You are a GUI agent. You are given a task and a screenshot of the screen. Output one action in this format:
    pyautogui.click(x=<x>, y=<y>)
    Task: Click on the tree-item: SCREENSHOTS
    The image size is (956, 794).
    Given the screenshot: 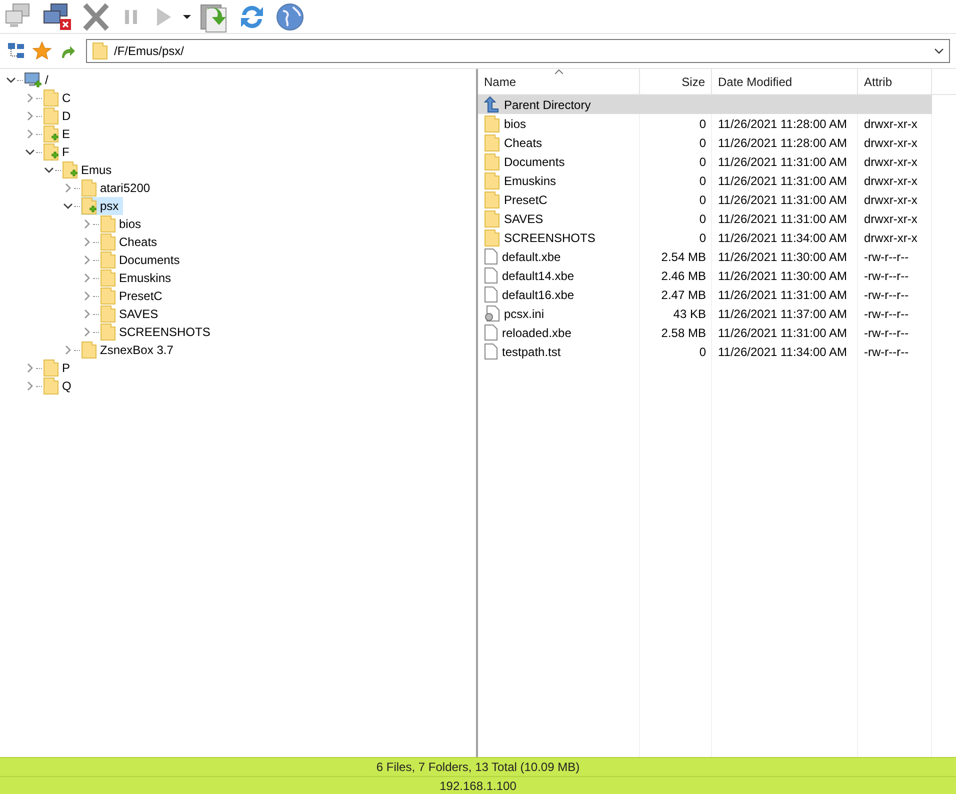 What is the action you would take?
    pyautogui.click(x=157, y=332)
    